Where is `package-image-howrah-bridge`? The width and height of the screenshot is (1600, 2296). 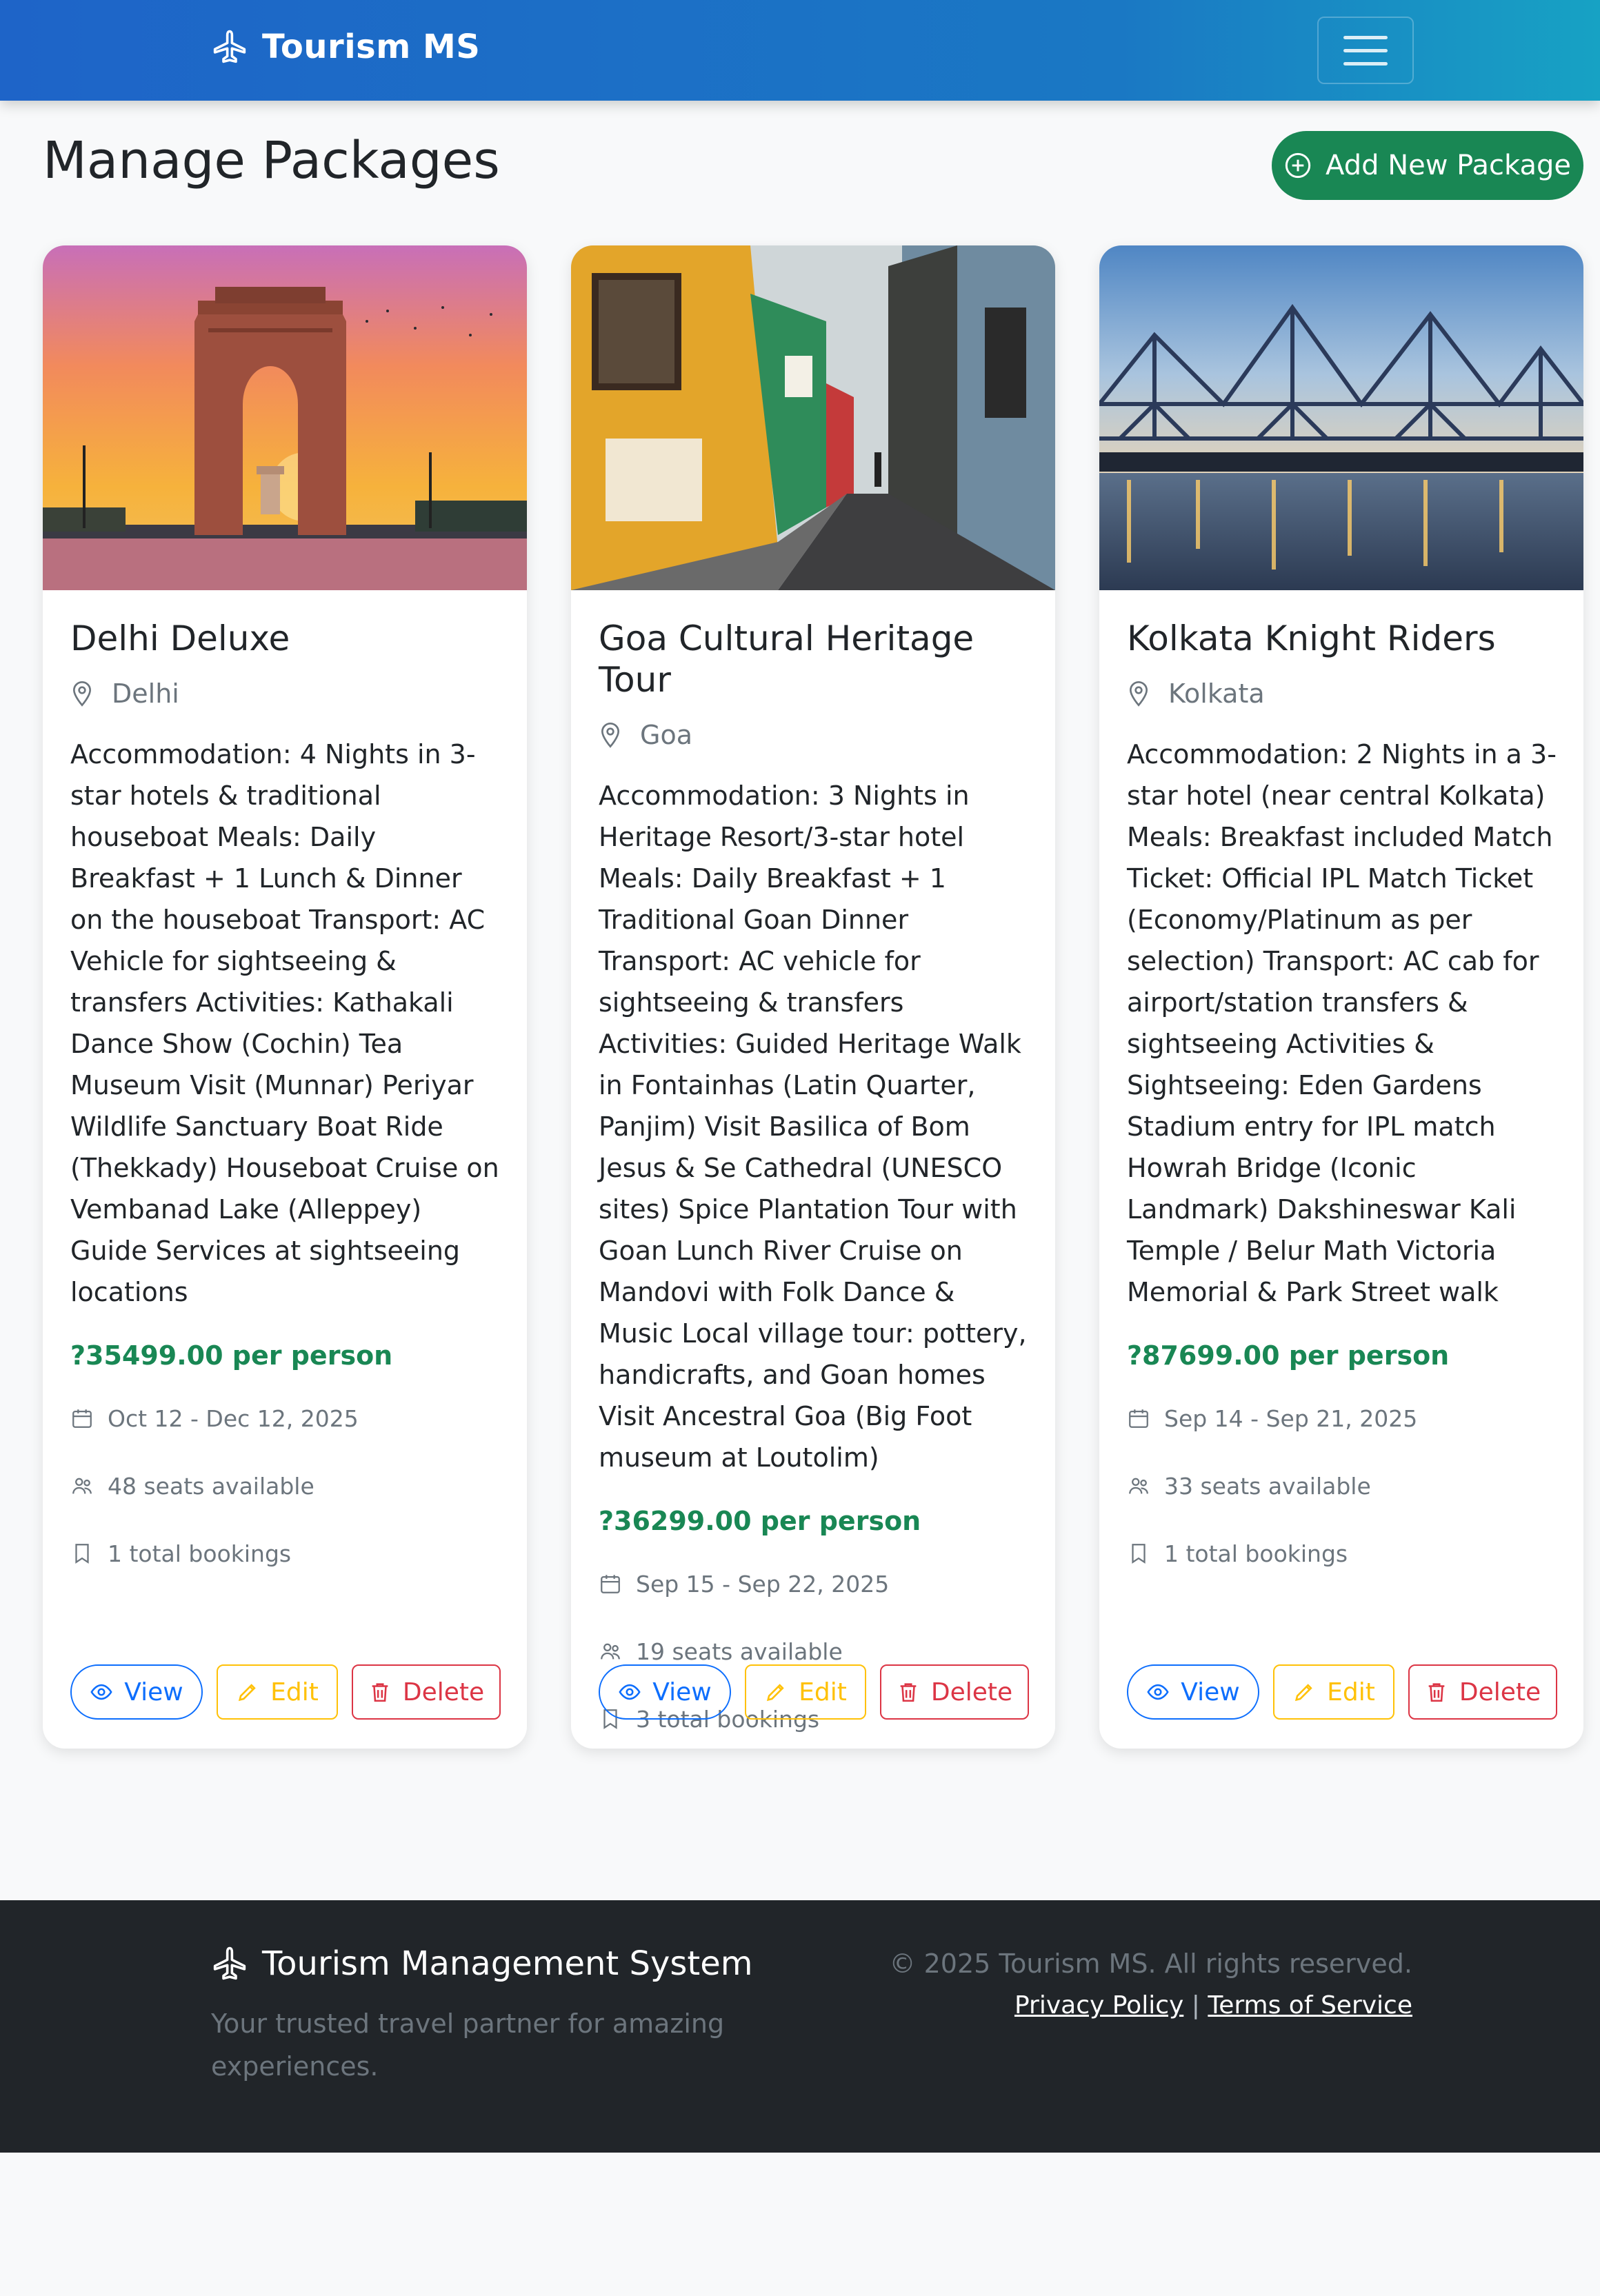
package-image-howrah-bridge is located at coordinates (1341, 418).